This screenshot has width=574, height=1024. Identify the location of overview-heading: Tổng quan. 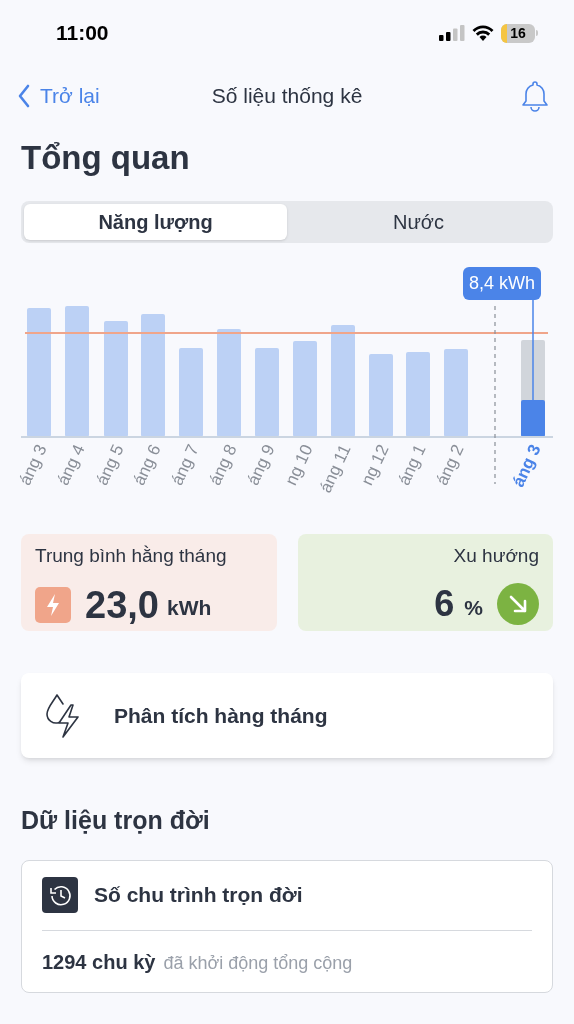
(105, 158).